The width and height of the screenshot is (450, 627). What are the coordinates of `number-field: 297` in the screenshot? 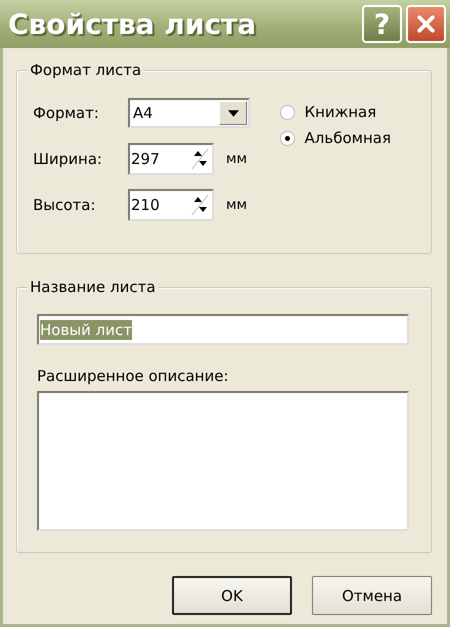 It's located at (171, 159).